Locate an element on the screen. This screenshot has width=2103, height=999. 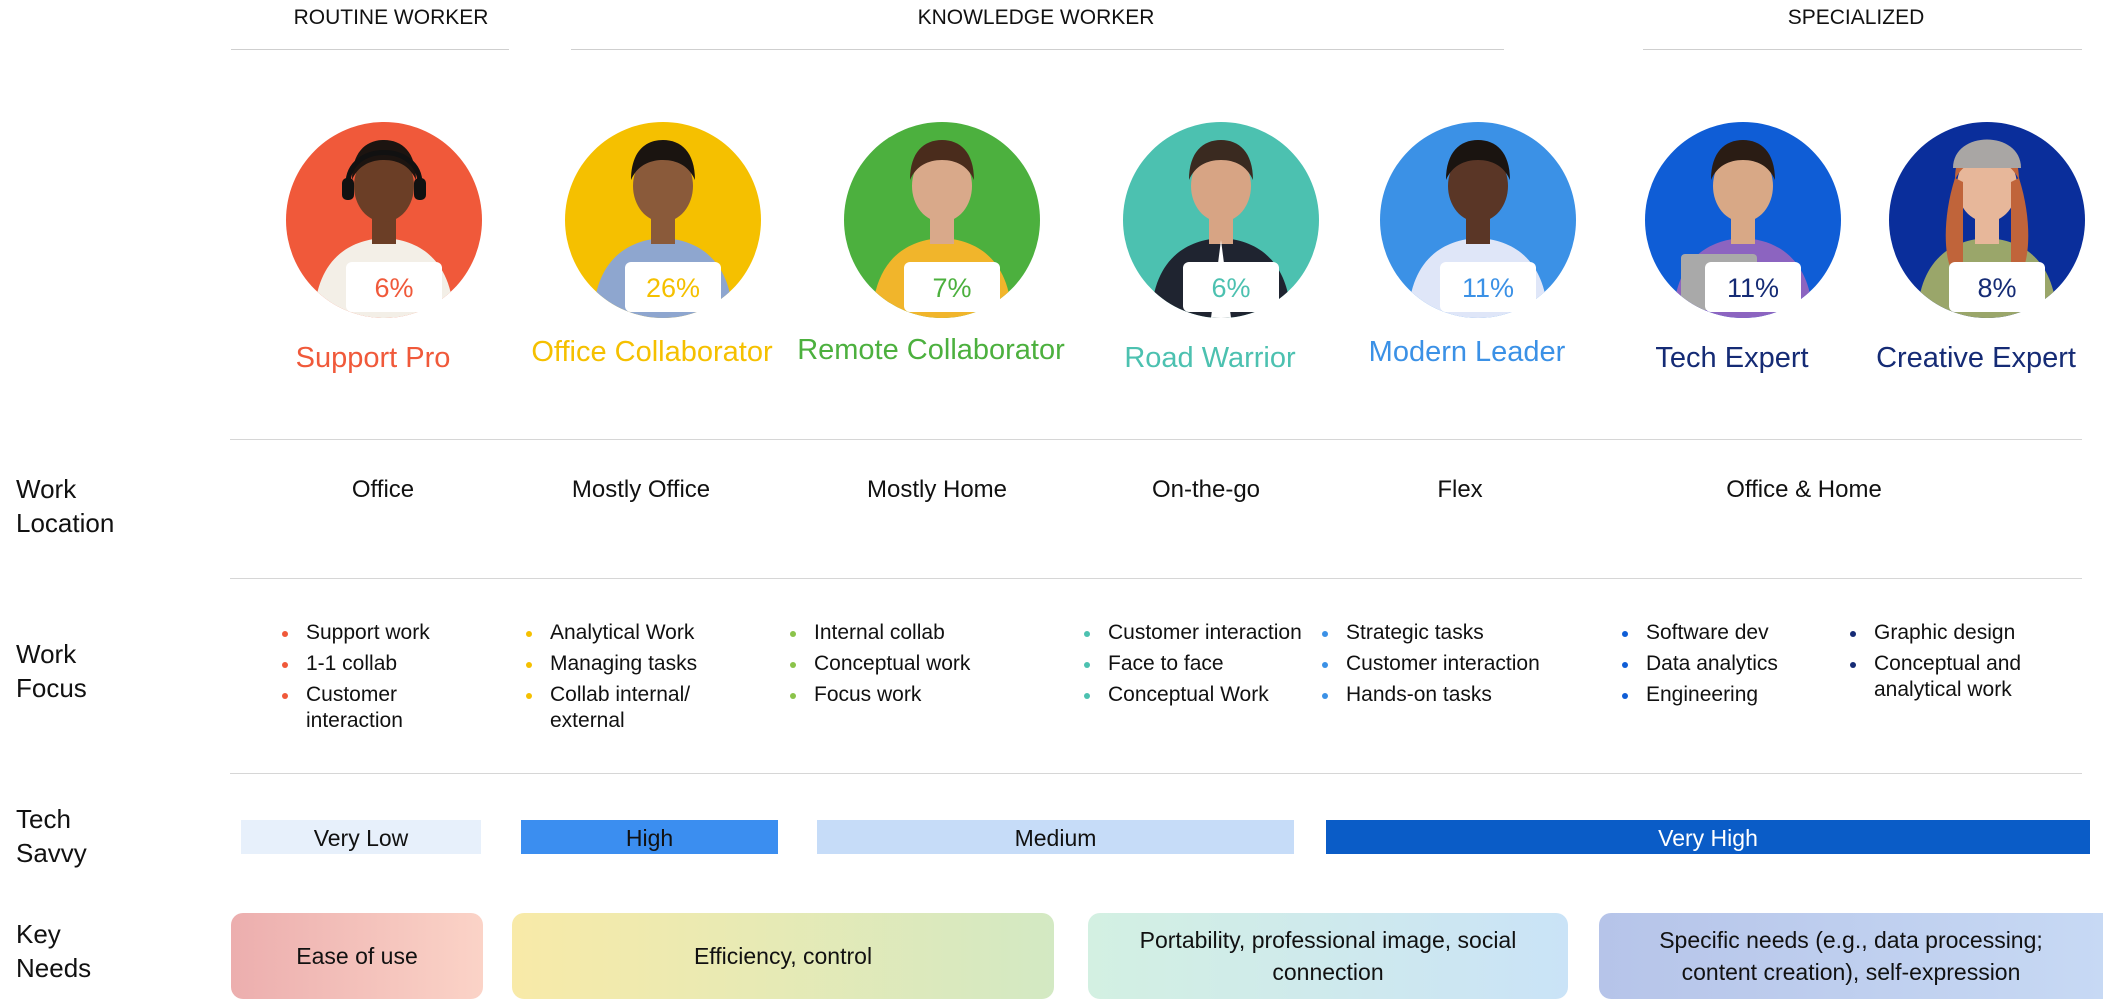
focus-item: Engineering is located at coordinates (1722, 695).